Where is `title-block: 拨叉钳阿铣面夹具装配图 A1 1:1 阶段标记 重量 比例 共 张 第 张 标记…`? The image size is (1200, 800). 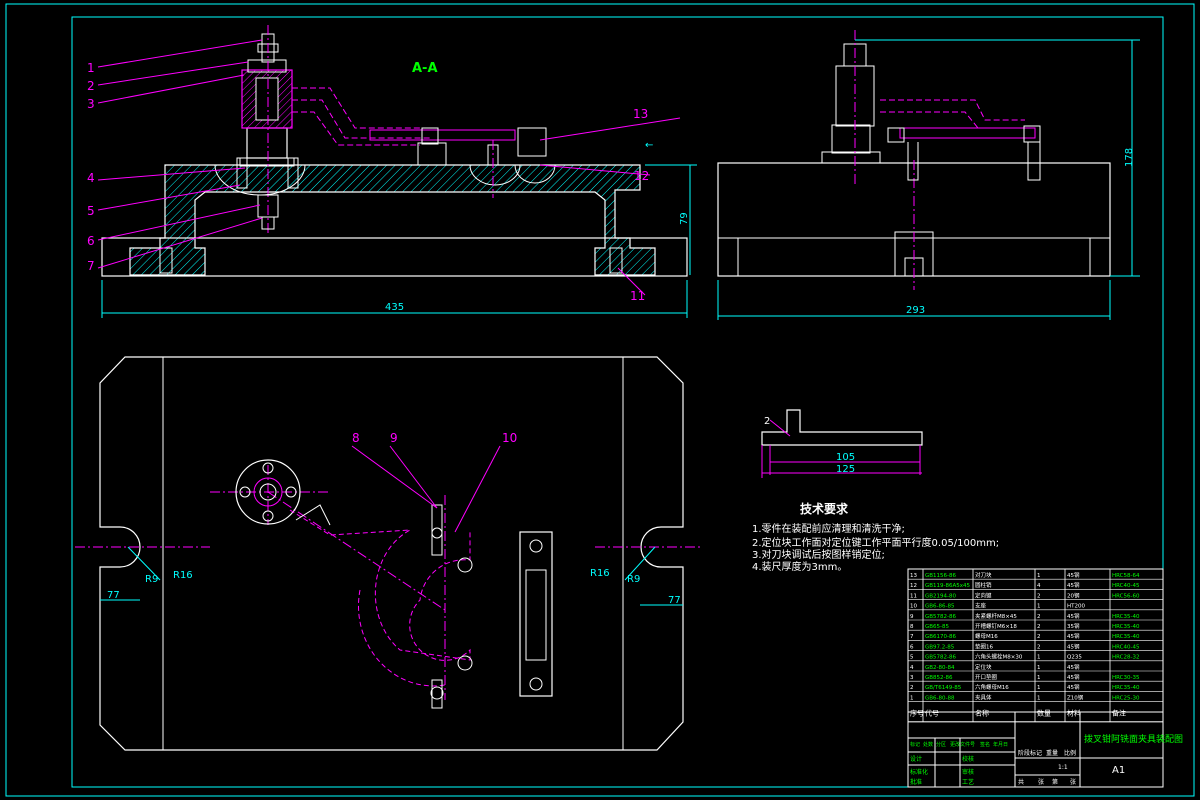 title-block: 拨叉钳阿铣面夹具装配图 A1 1:1 阶段标记 重量 比例 共 张 第 张 标记… is located at coordinates (1045, 749).